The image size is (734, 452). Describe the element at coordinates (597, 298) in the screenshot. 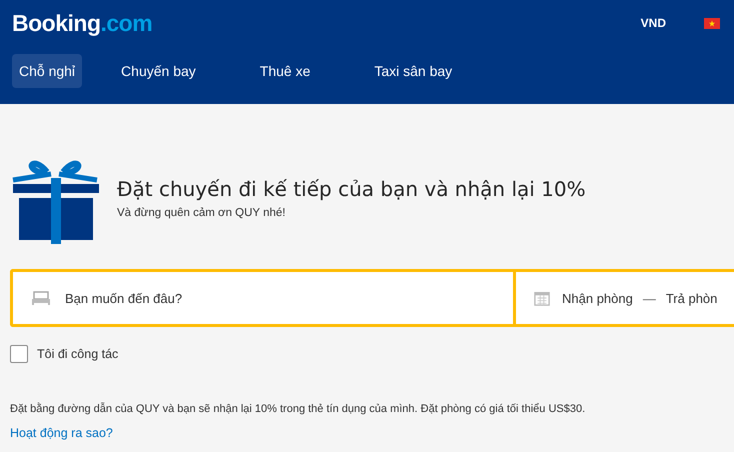

I see `check-in-field: Nhận phòng` at that location.